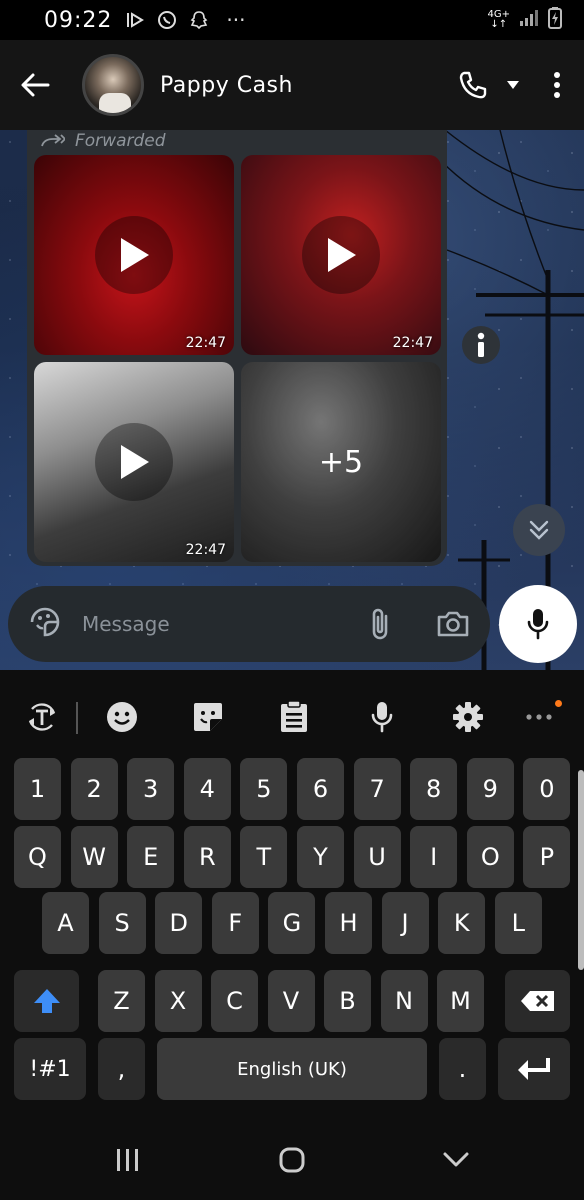 Image resolution: width=584 pixels, height=1200 pixels. What do you see at coordinates (481, 345) in the screenshot?
I see `info-button` at bounding box center [481, 345].